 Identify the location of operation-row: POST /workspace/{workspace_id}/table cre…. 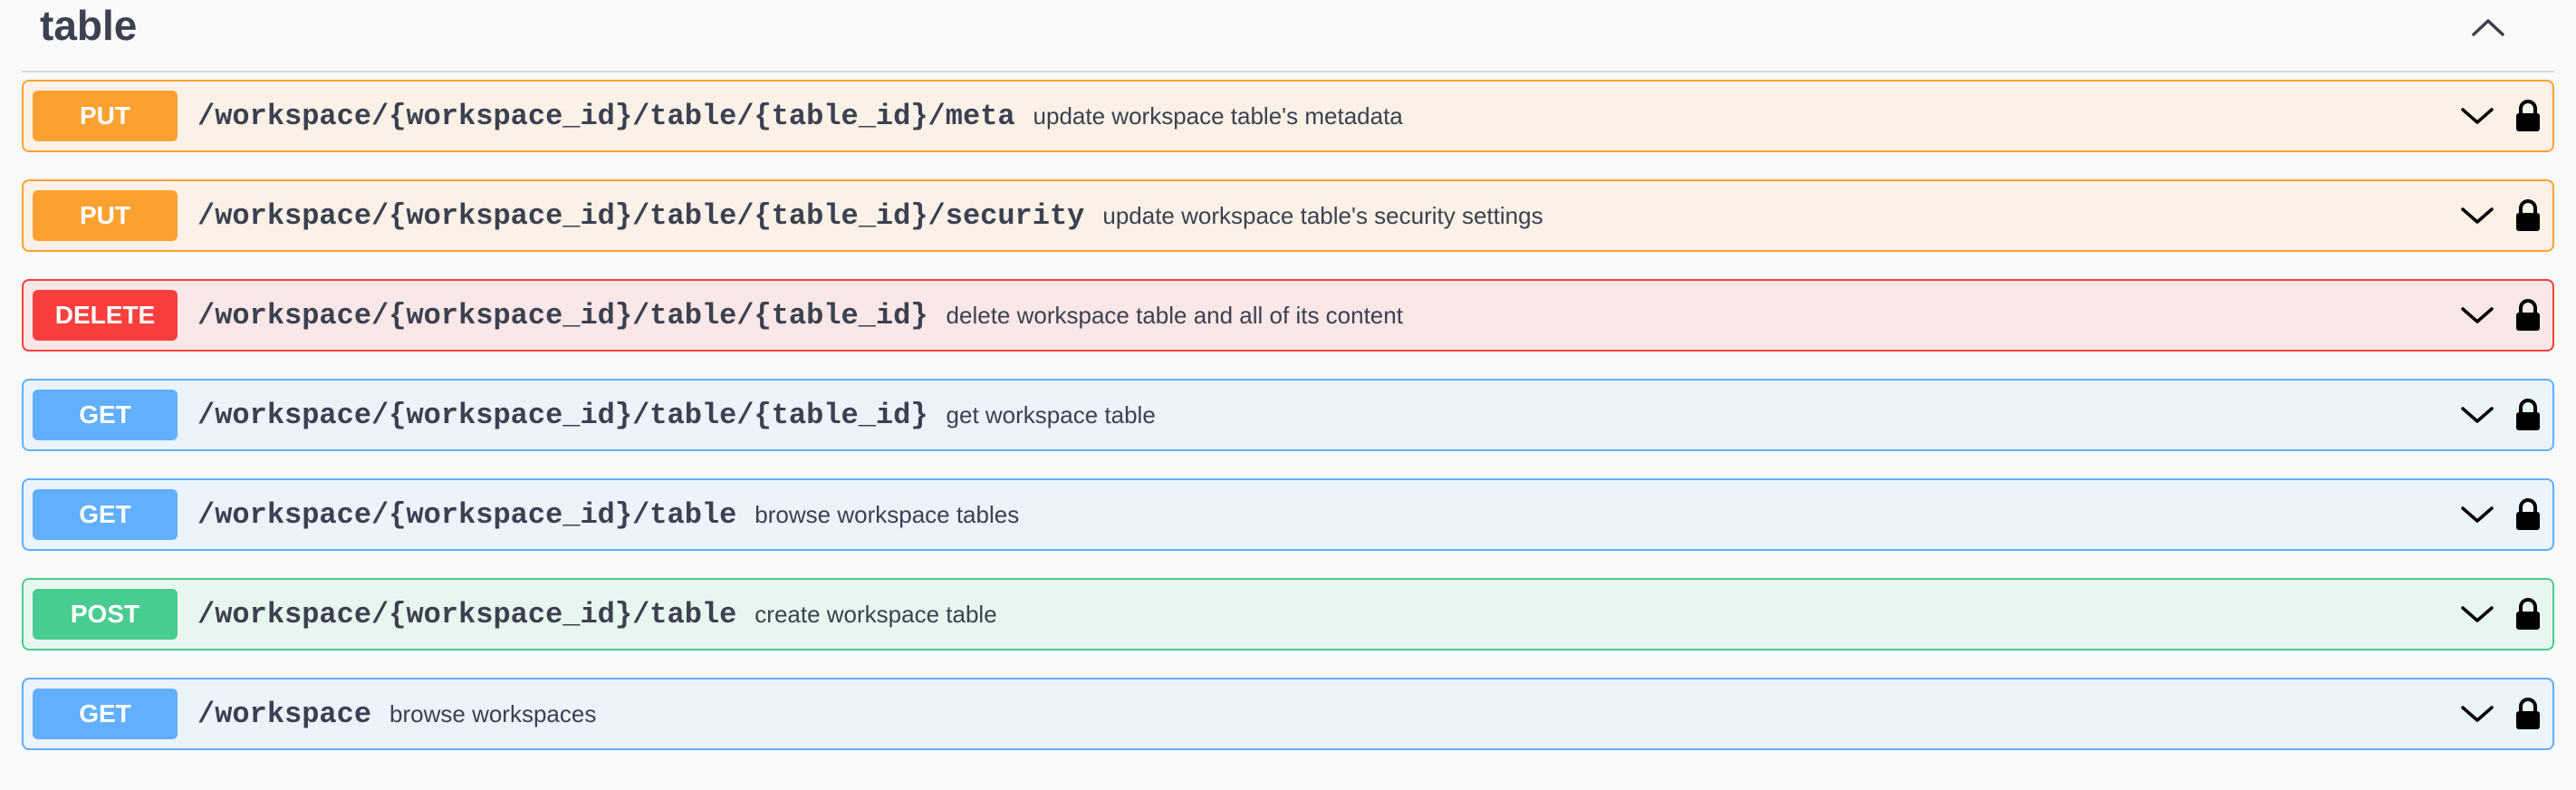
(1288, 614).